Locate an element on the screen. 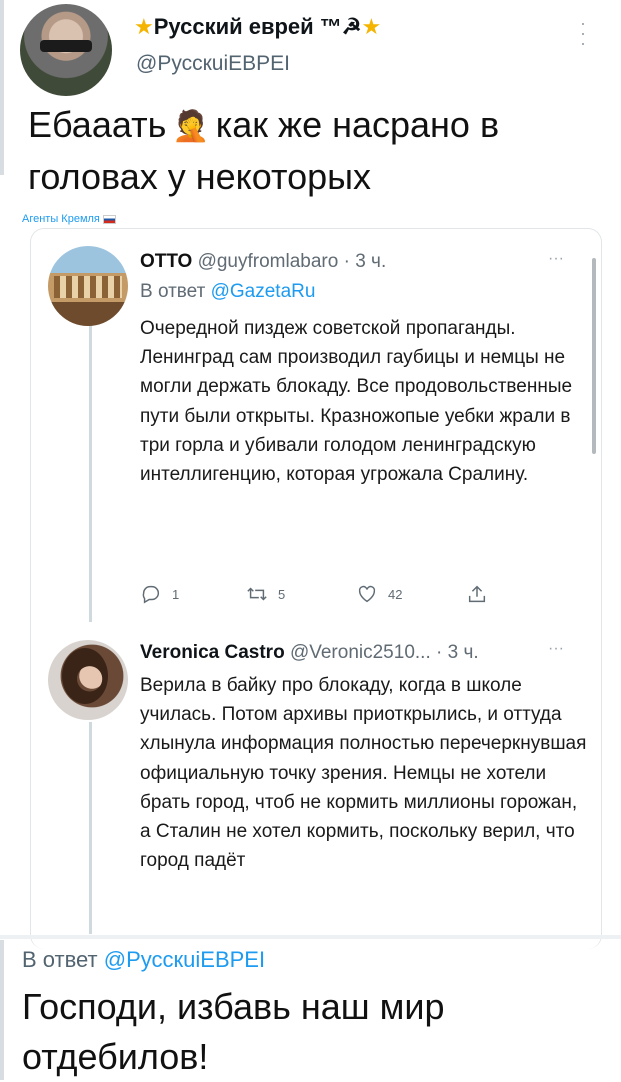  retweet-button: 5 is located at coordinates (265, 594).